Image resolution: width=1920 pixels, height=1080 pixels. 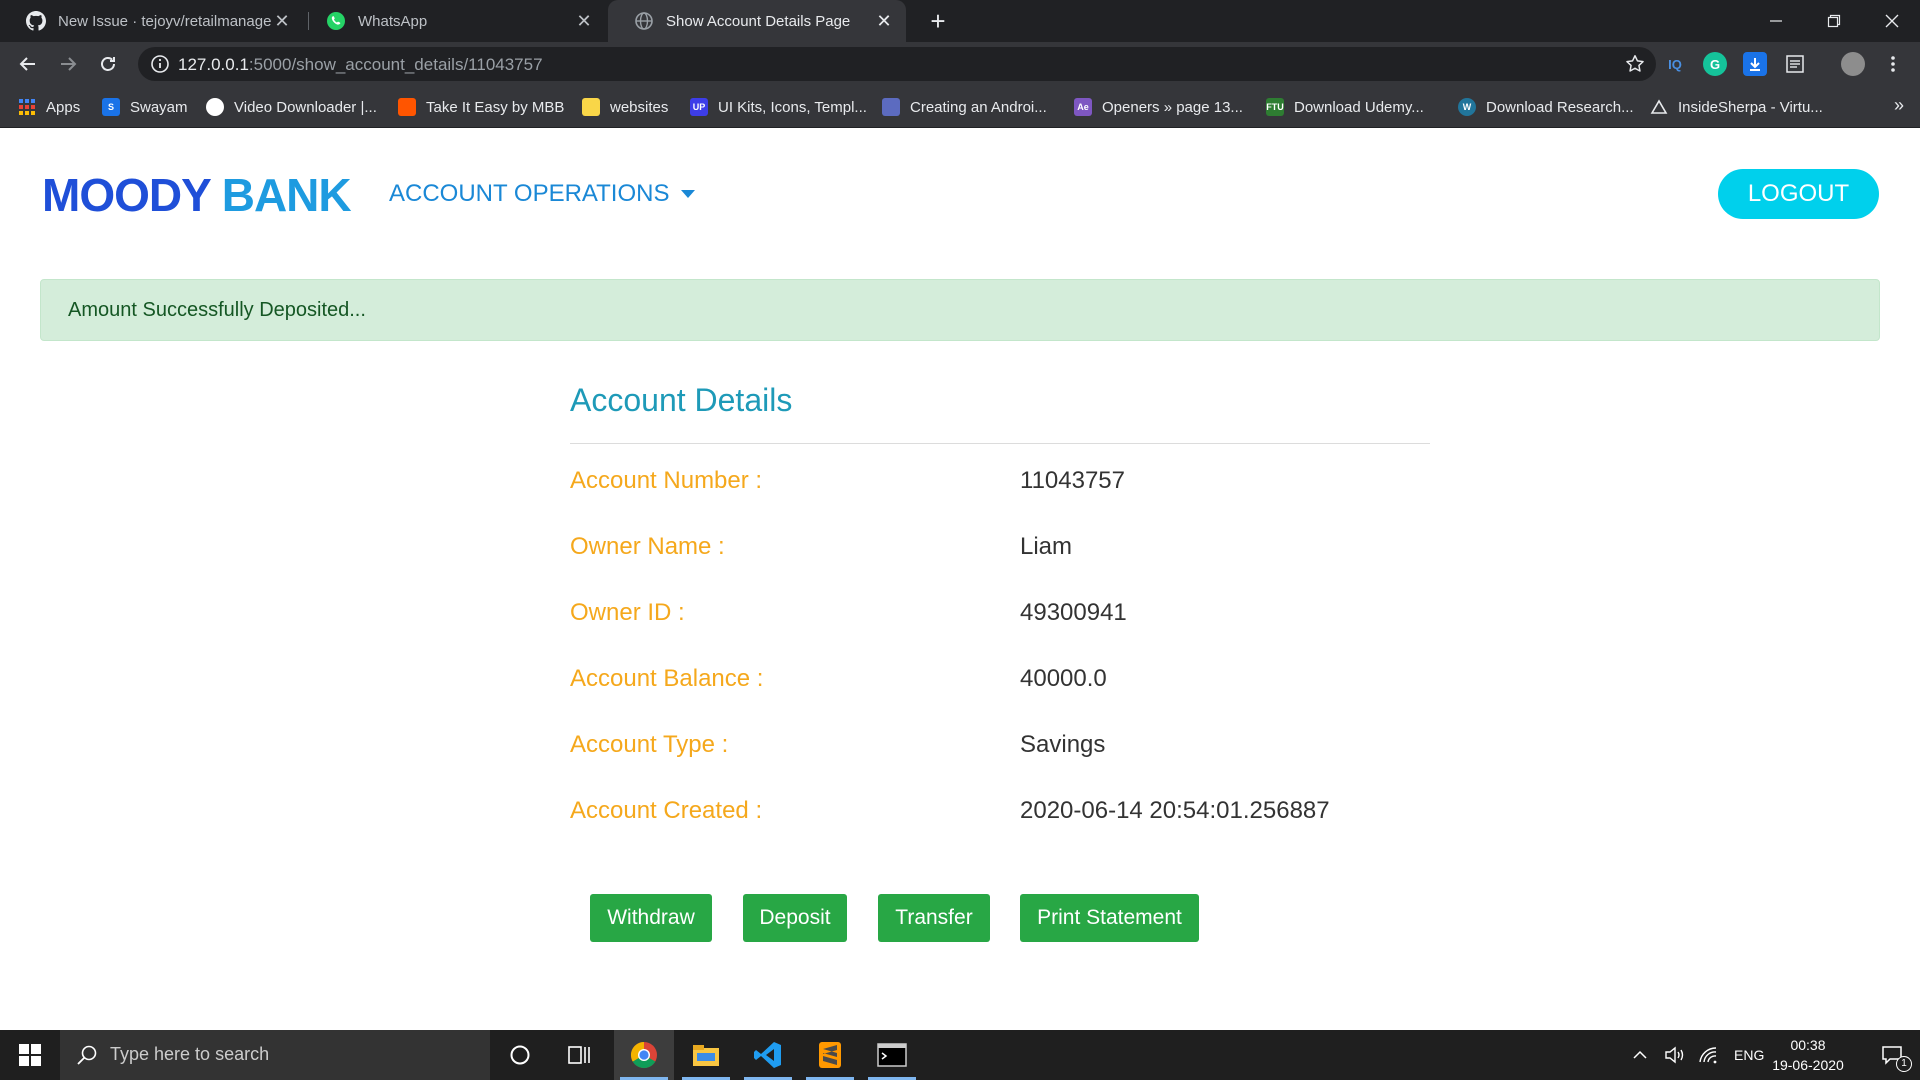 What do you see at coordinates (145, 107) in the screenshot?
I see `bookmark-swayam: S Swayam` at bounding box center [145, 107].